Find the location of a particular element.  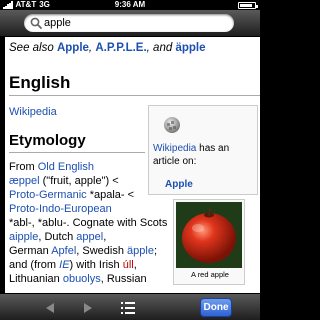

wikipedia-box-text: Wikipedia has an article on: is located at coordinates (191, 155).